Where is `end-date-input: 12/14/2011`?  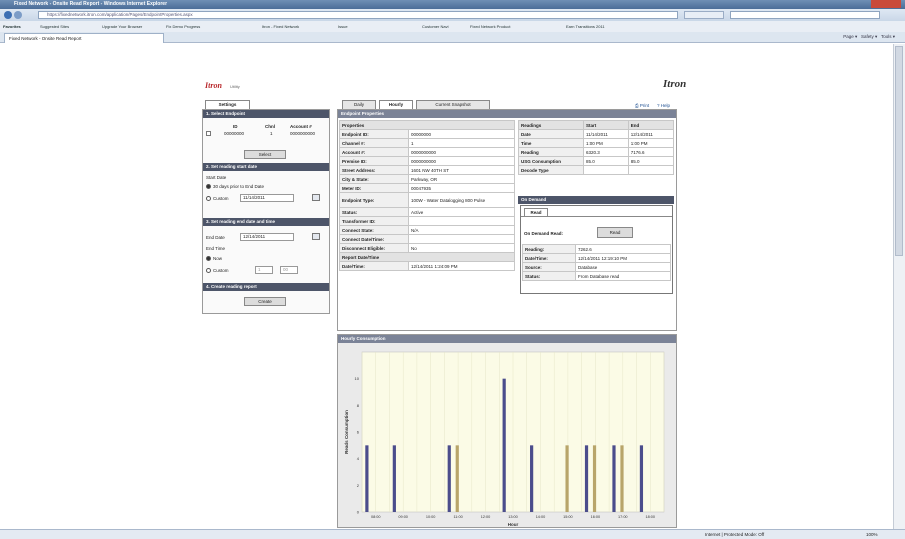
end-date-input: 12/14/2011 is located at coordinates (267, 237).